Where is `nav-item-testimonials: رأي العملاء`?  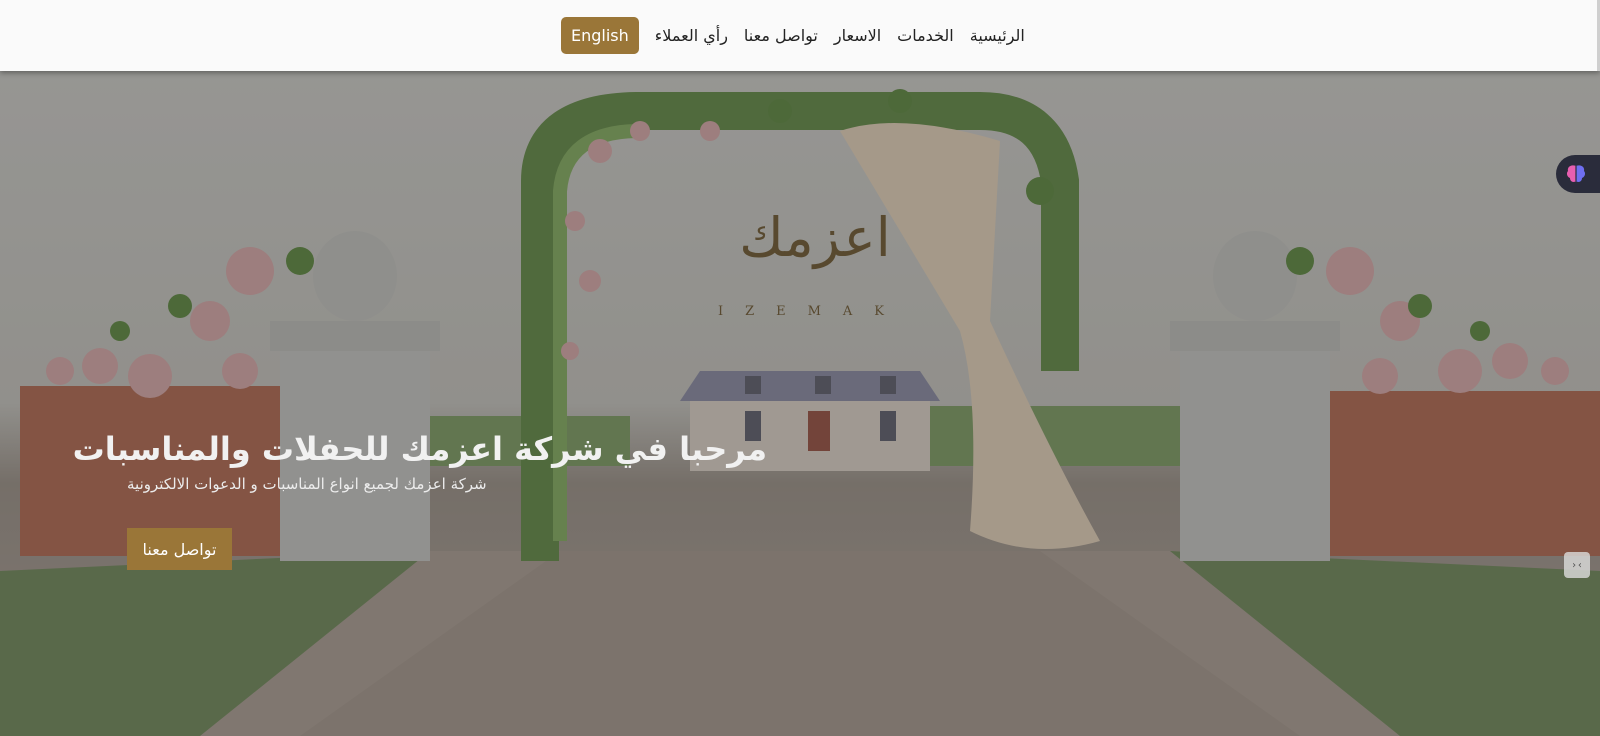
nav-item-testimonials: رأي العملاء is located at coordinates (691, 35).